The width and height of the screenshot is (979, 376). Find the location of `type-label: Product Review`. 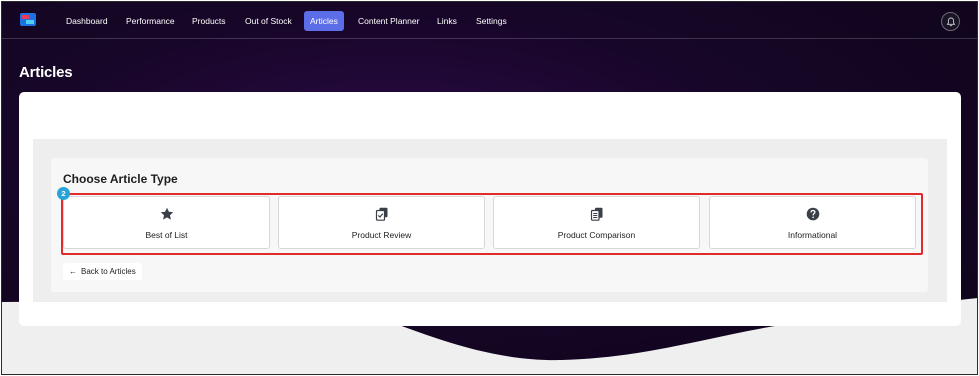

type-label: Product Review is located at coordinates (381, 235).